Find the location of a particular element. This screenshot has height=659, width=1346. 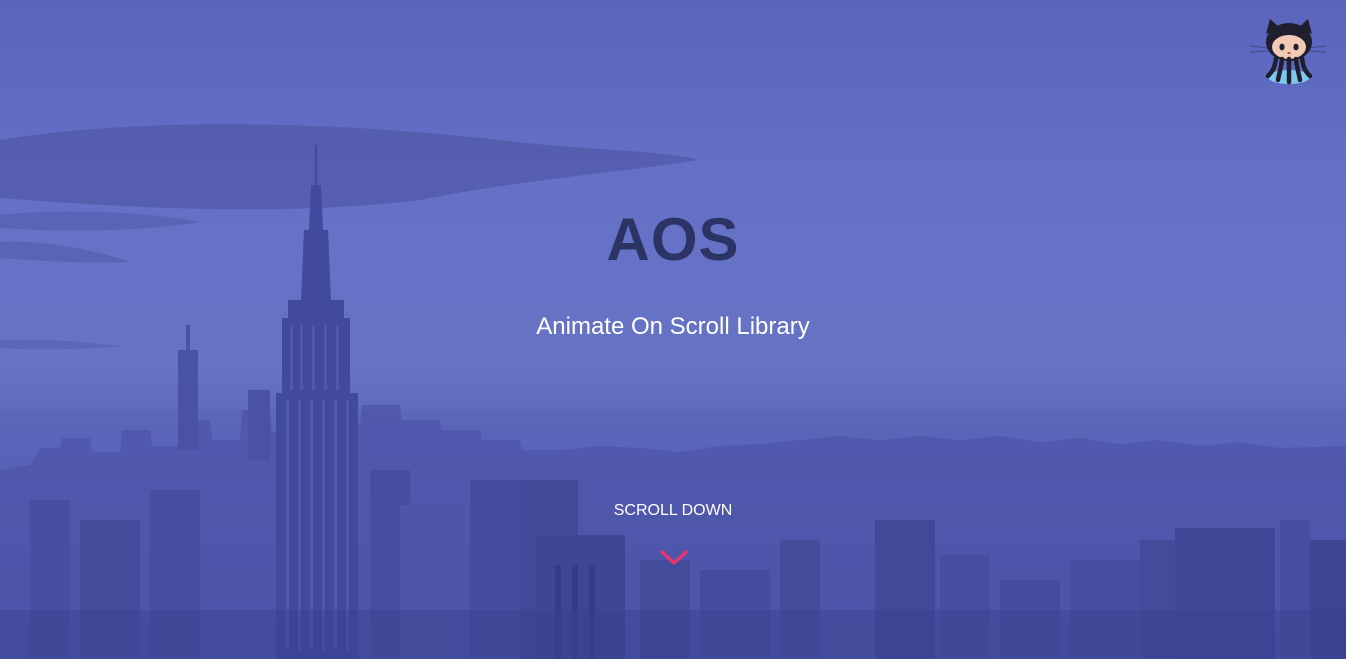

page-title: AOS is located at coordinates (673, 239).